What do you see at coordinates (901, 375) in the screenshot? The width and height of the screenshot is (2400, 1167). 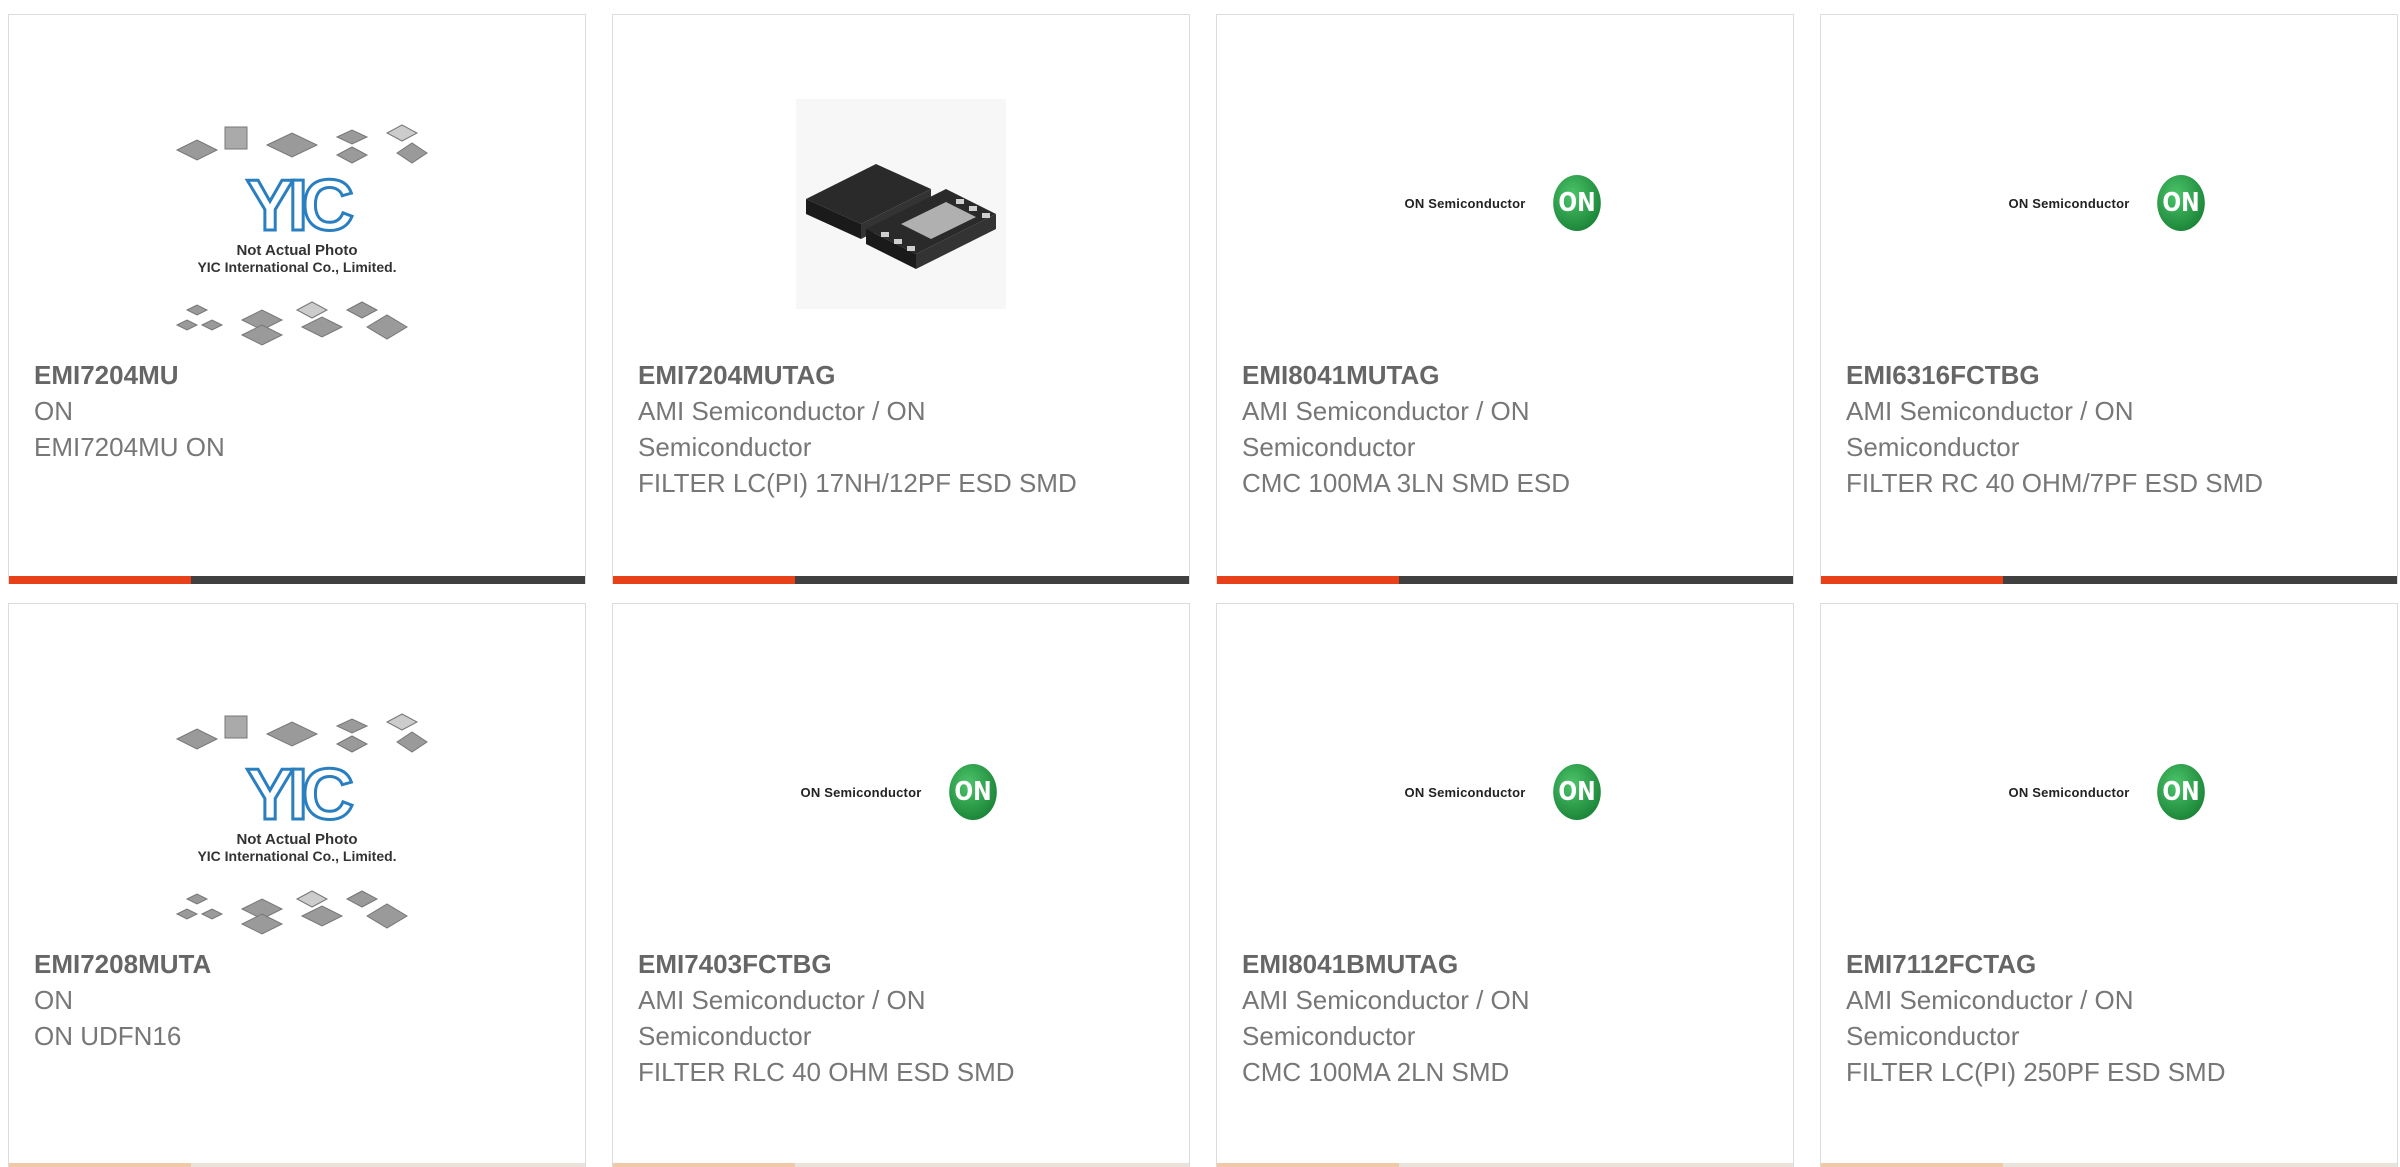 I see `part-number: EMI7204MUTAG` at bounding box center [901, 375].